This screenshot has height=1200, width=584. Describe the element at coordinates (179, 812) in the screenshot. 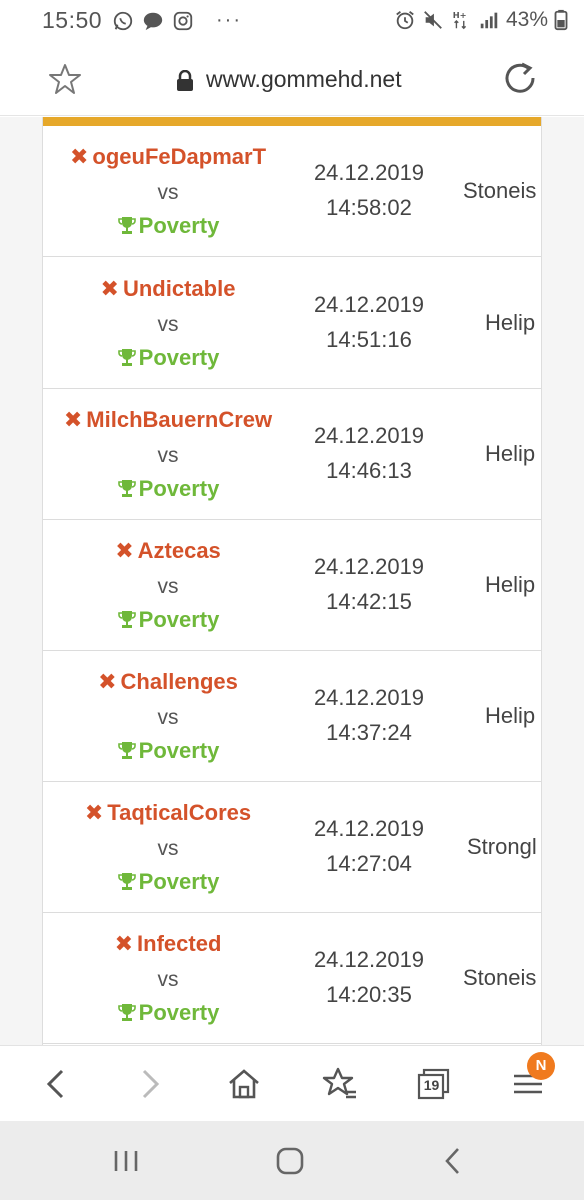

I see `losing-team-name: TaqticalCores` at that location.